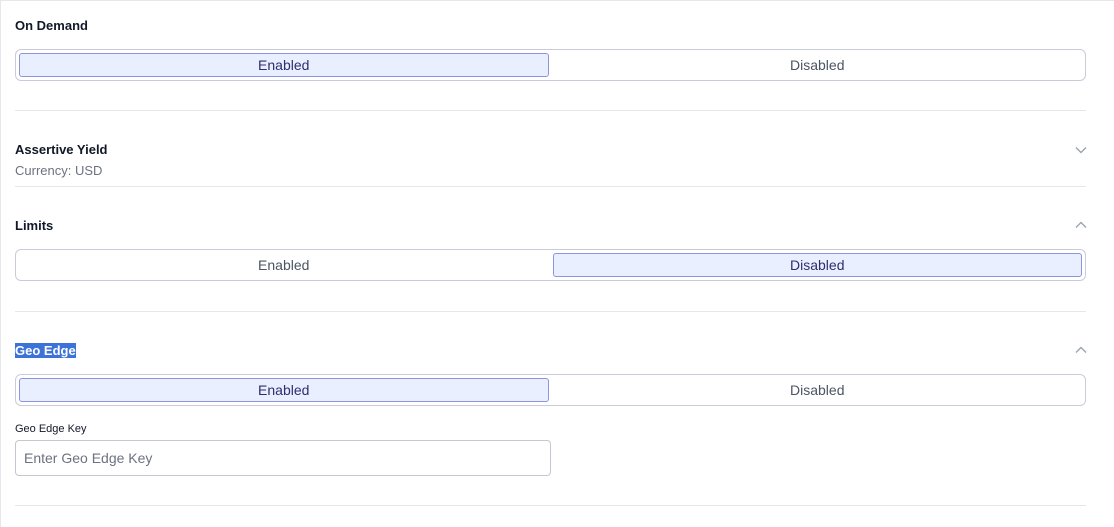 The image size is (1114, 527). Describe the element at coordinates (59, 170) in the screenshot. I see `currency-label: Currency: USD` at that location.